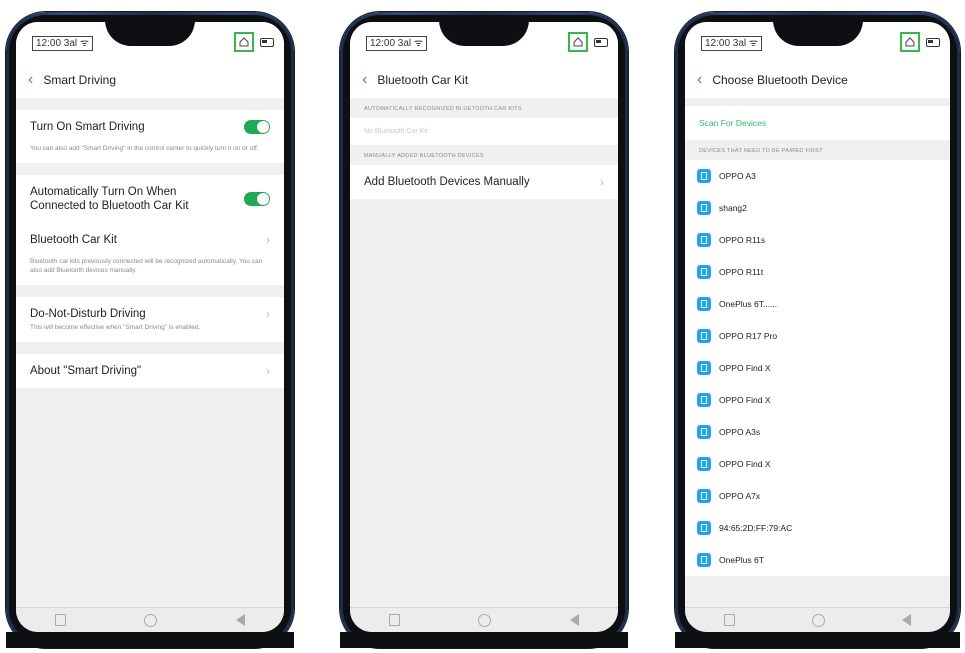 Image resolution: width=965 pixels, height=653 pixels. What do you see at coordinates (817, 123) in the screenshot?
I see `scan-for-devices-button: Scan For Devices` at bounding box center [817, 123].